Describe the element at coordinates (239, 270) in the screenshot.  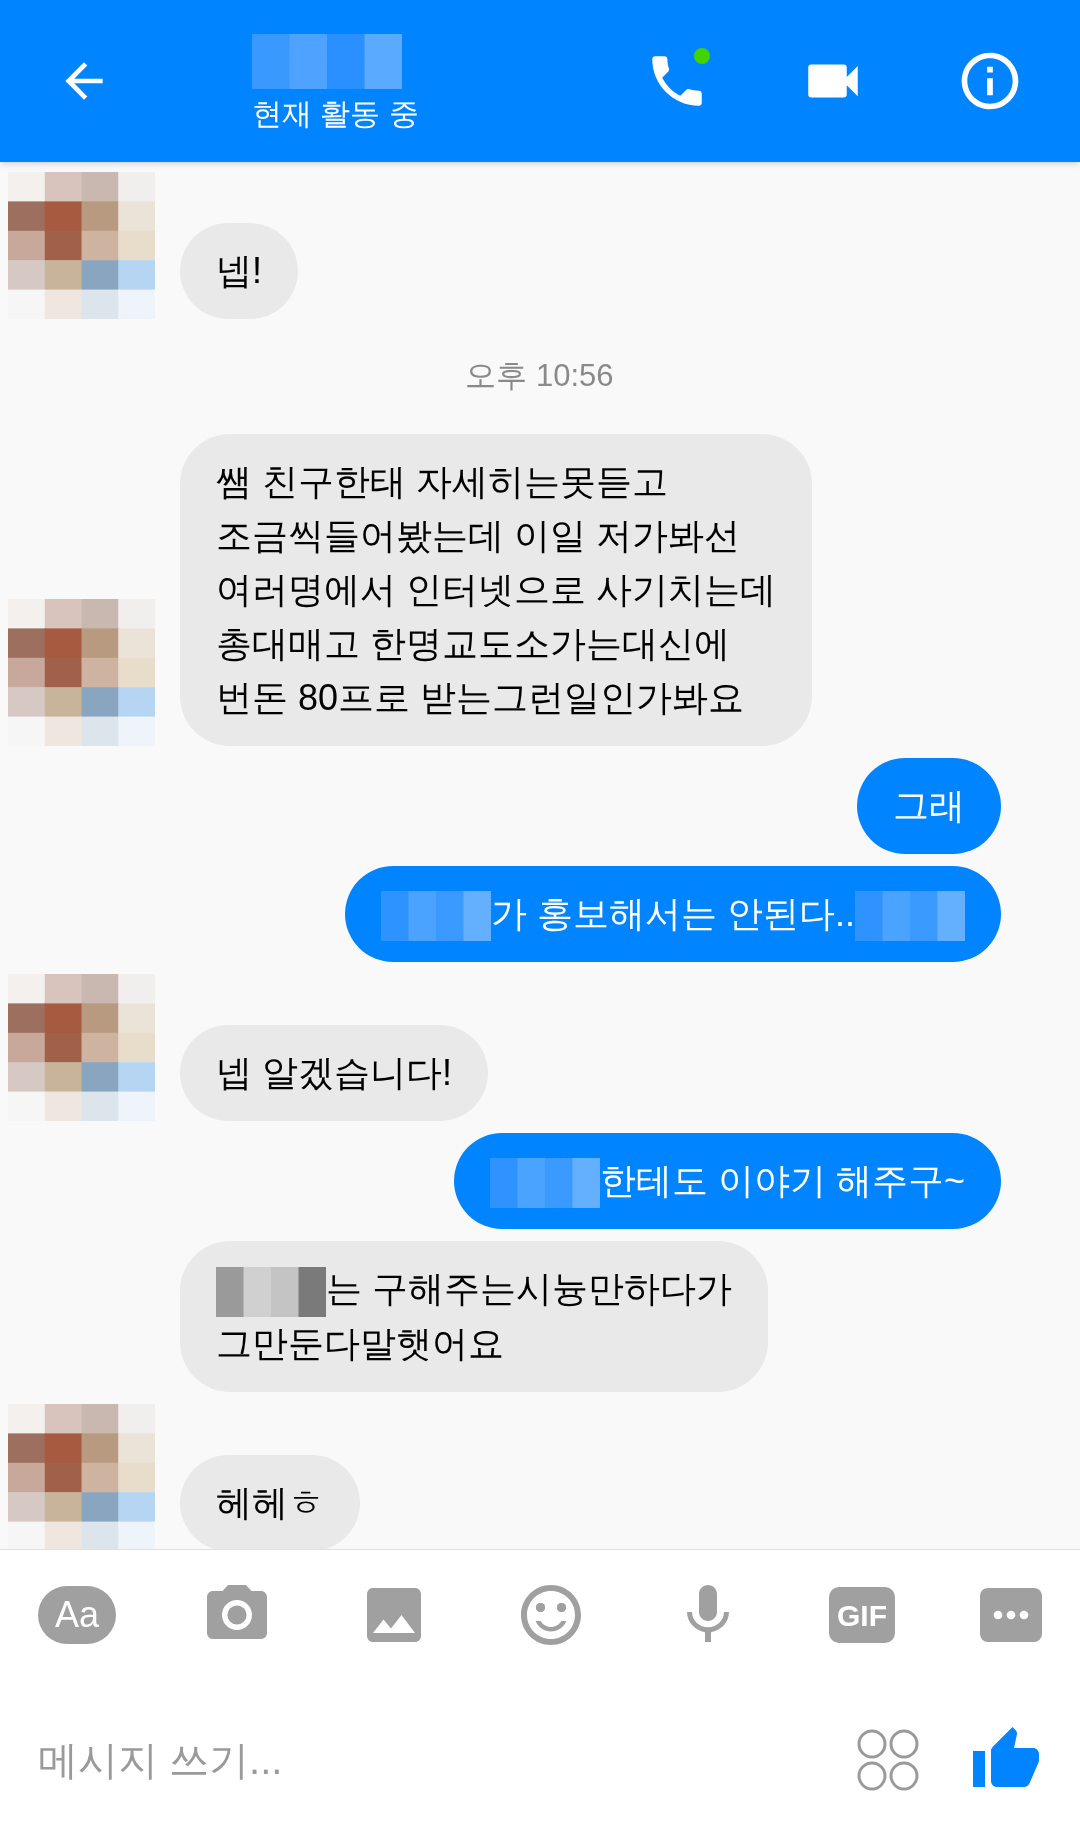
I see `message-text: 넵!` at that location.